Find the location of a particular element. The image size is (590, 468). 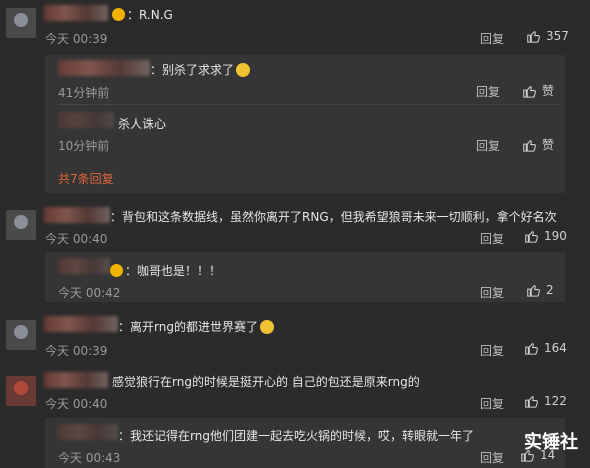

like-count: 2 is located at coordinates (550, 290).